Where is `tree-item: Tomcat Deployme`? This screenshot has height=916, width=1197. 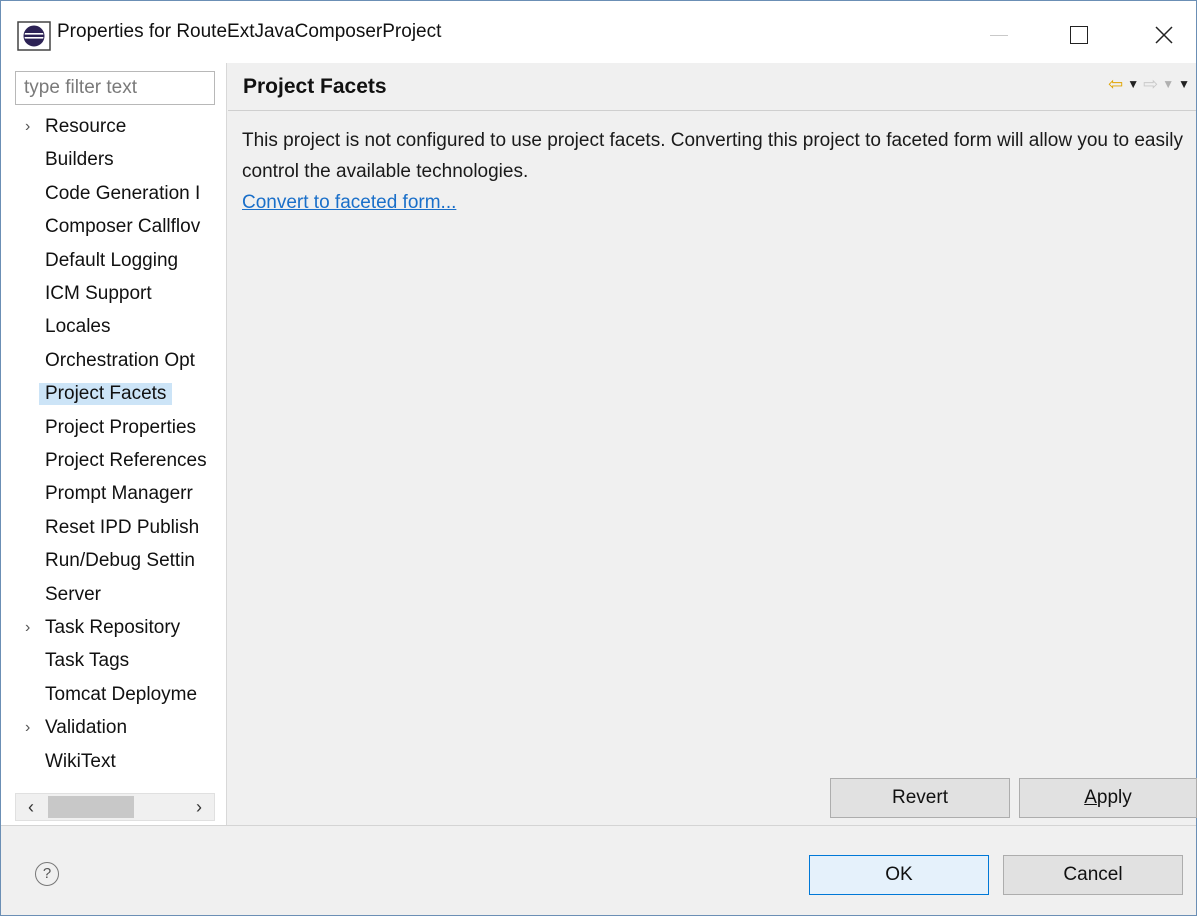
tree-item: Tomcat Deployme is located at coordinates (114, 696).